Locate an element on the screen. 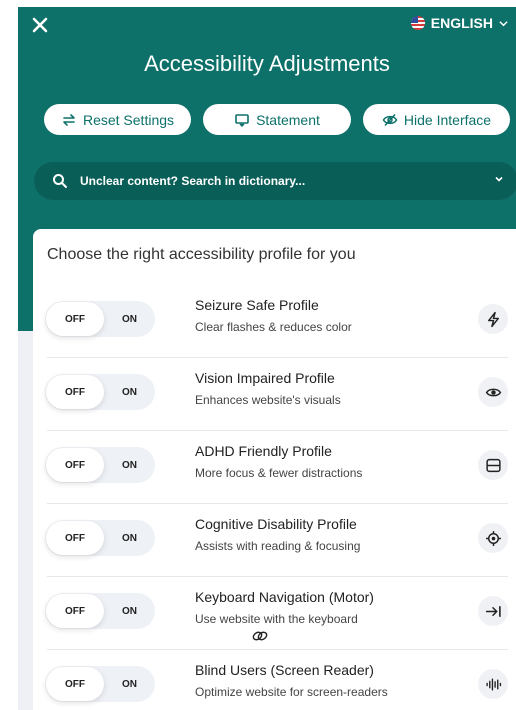  arrow-to-line-icon is located at coordinates (493, 611).